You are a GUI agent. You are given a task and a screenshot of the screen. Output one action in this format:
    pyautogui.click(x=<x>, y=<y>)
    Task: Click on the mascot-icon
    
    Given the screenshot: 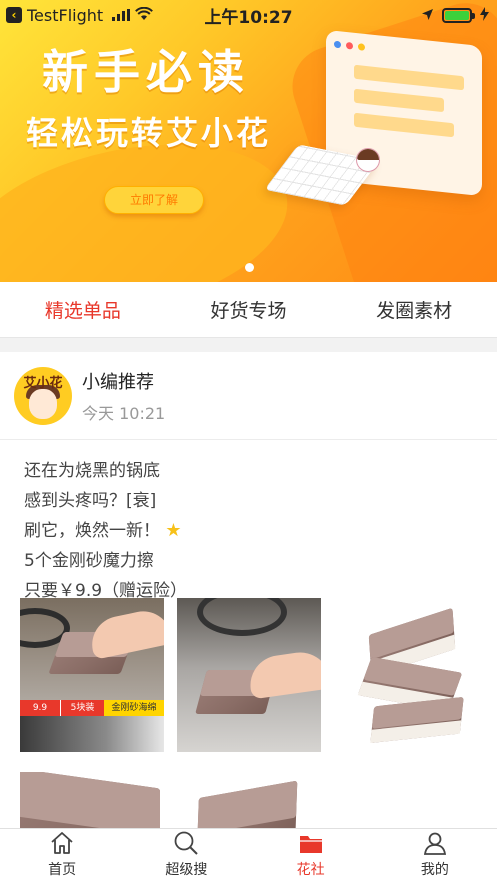 What is the action you would take?
    pyautogui.click(x=368, y=160)
    